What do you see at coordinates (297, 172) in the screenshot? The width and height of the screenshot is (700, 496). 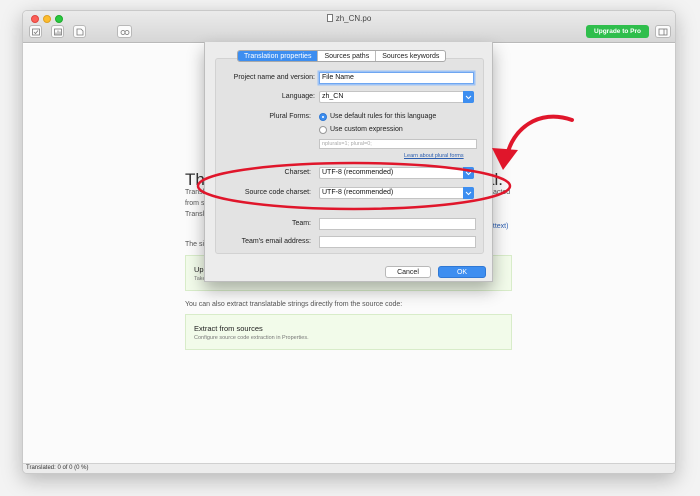 I see `charset-label: Charset:` at bounding box center [297, 172].